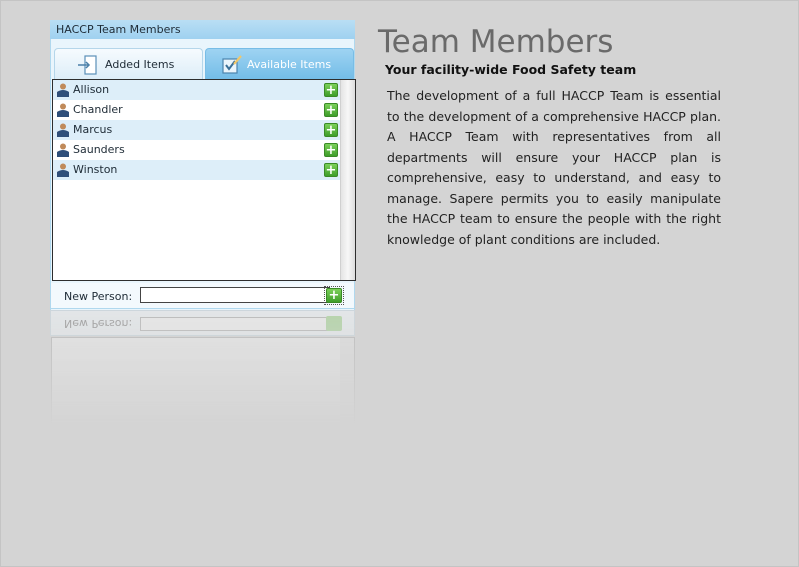 The image size is (799, 567). I want to click on page-subtitle: Your facility-wide Food Safety team, so click(511, 69).